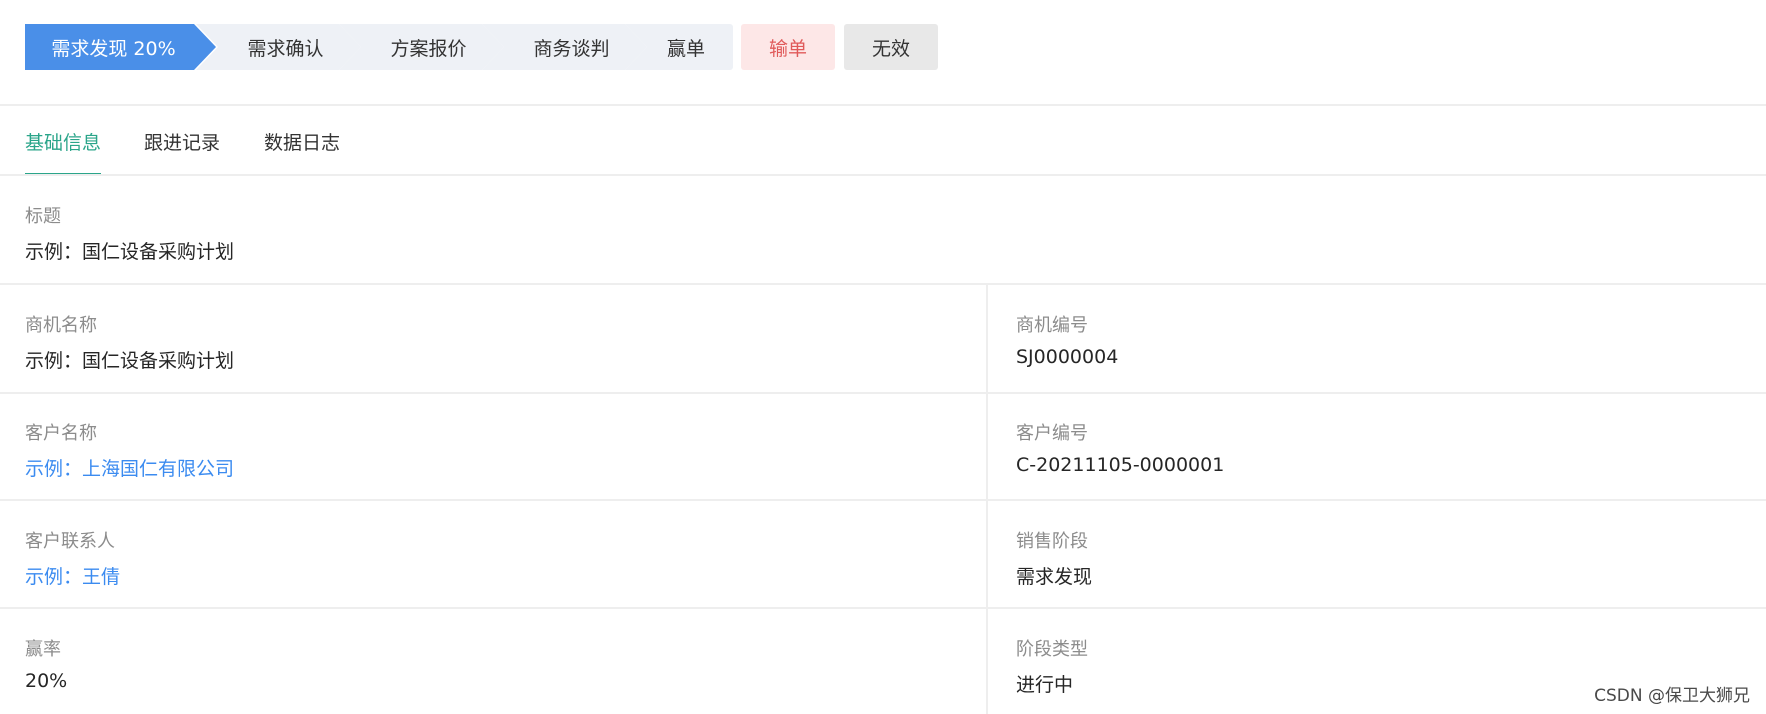 Image resolution: width=1766 pixels, height=714 pixels. Describe the element at coordinates (129, 342) in the screenshot. I see `field-opportunity-name: 商机名称 示例：国仁设备采购计划` at that location.